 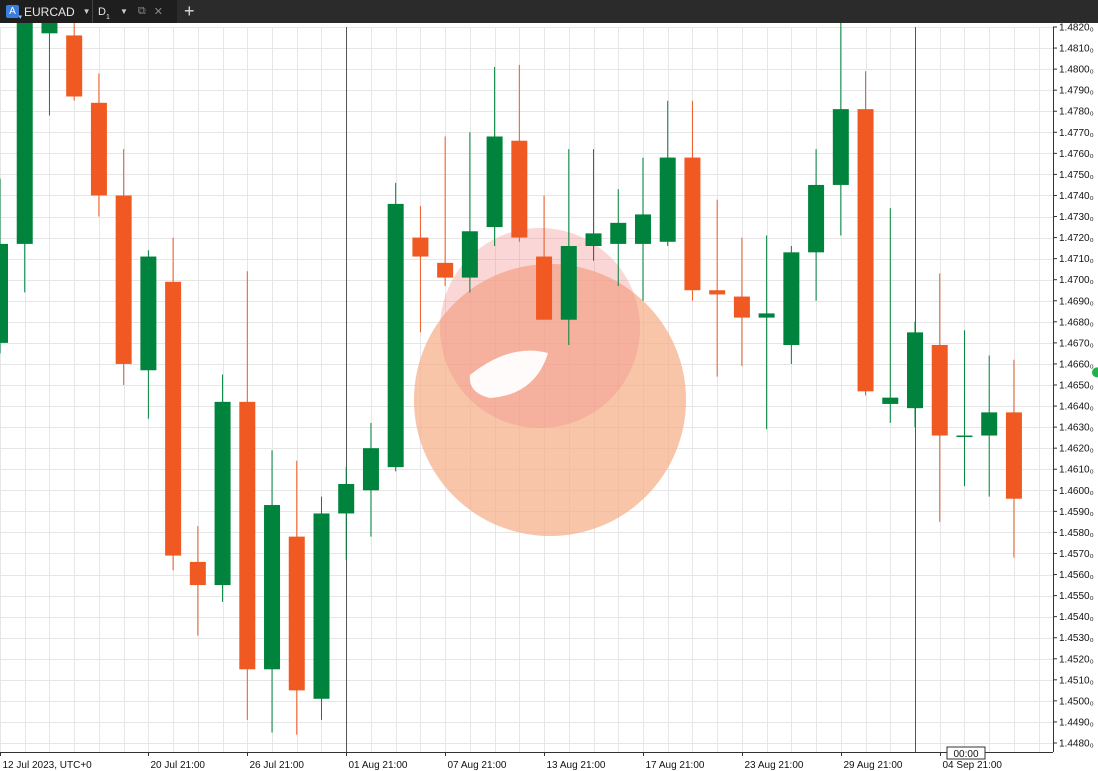 I want to click on time-tick-label: 17 Aug 21:00, so click(x=675, y=765).